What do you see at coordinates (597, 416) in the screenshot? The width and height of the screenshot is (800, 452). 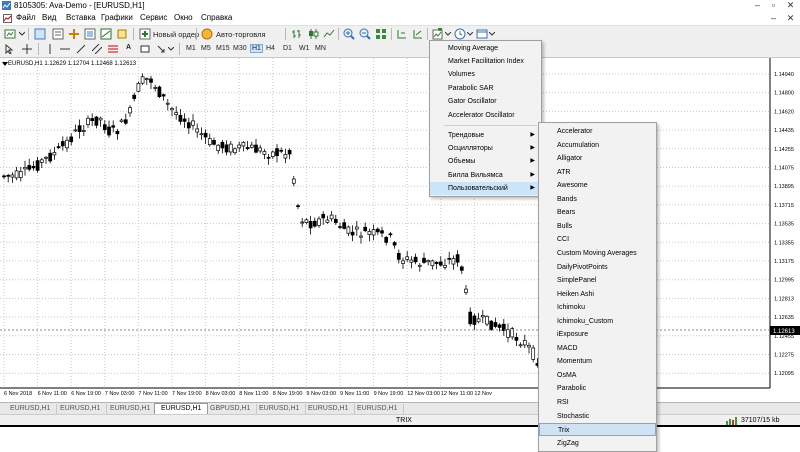 I see `menu-item-stochastic: Stochastic` at bounding box center [597, 416].